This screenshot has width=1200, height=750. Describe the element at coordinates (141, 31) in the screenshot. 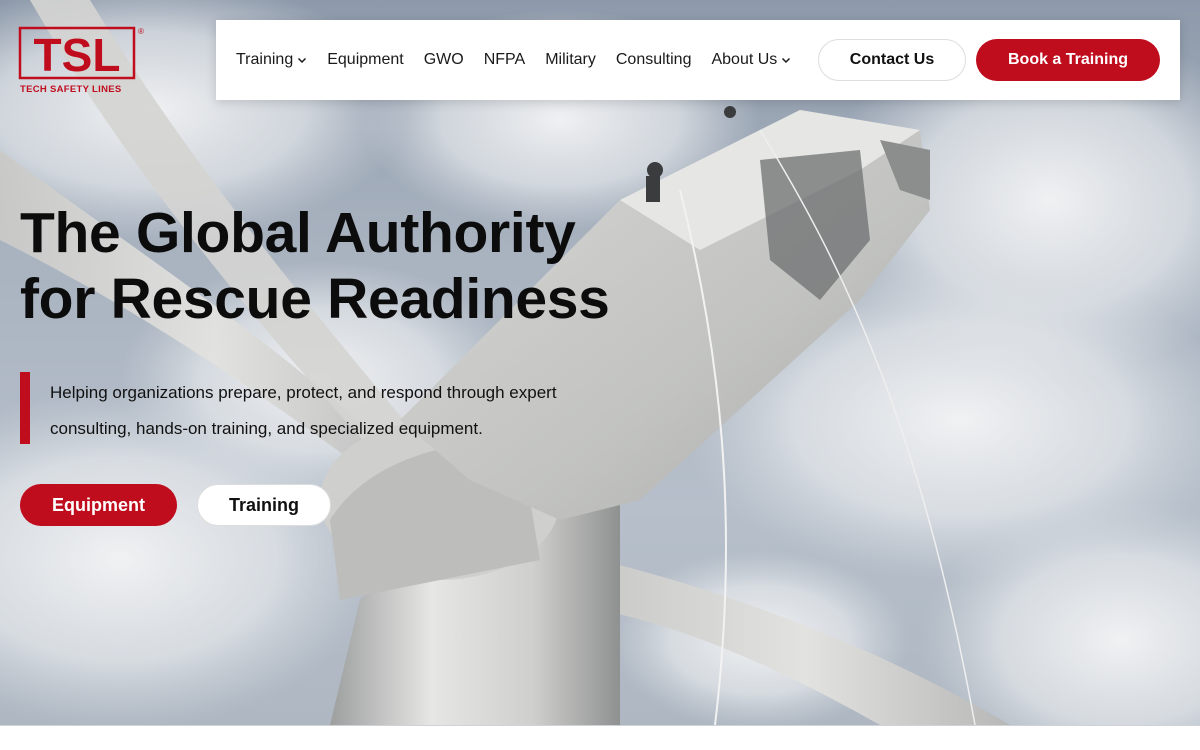

I see `logo-registered-mark: ®` at that location.